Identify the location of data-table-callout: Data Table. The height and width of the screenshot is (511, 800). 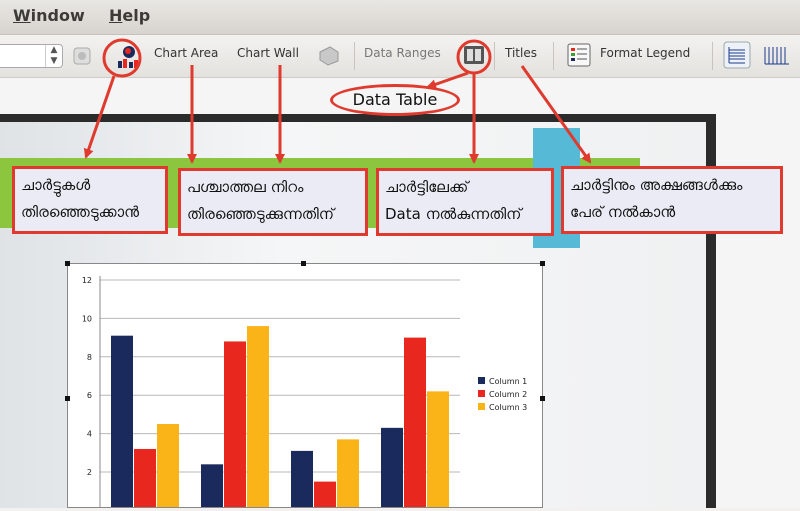
(395, 100).